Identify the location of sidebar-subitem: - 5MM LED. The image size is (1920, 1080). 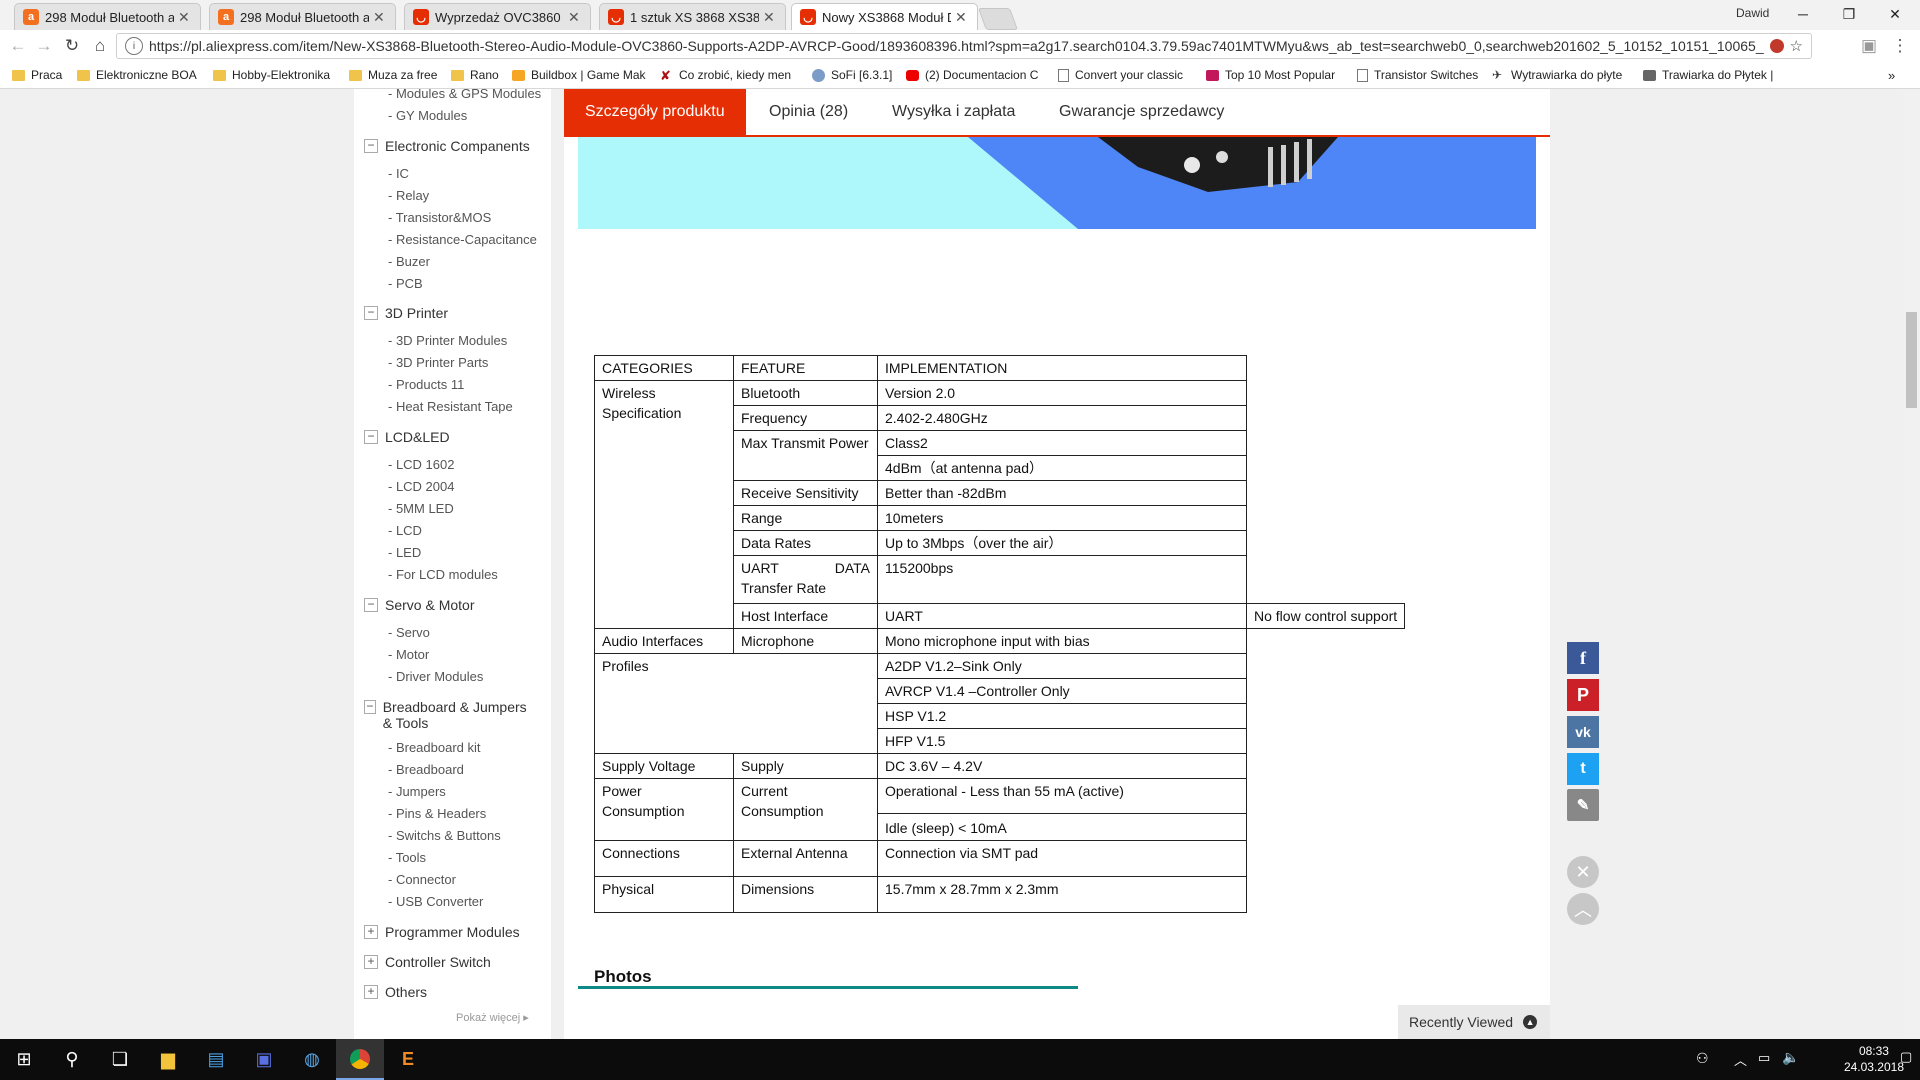
(421, 508).